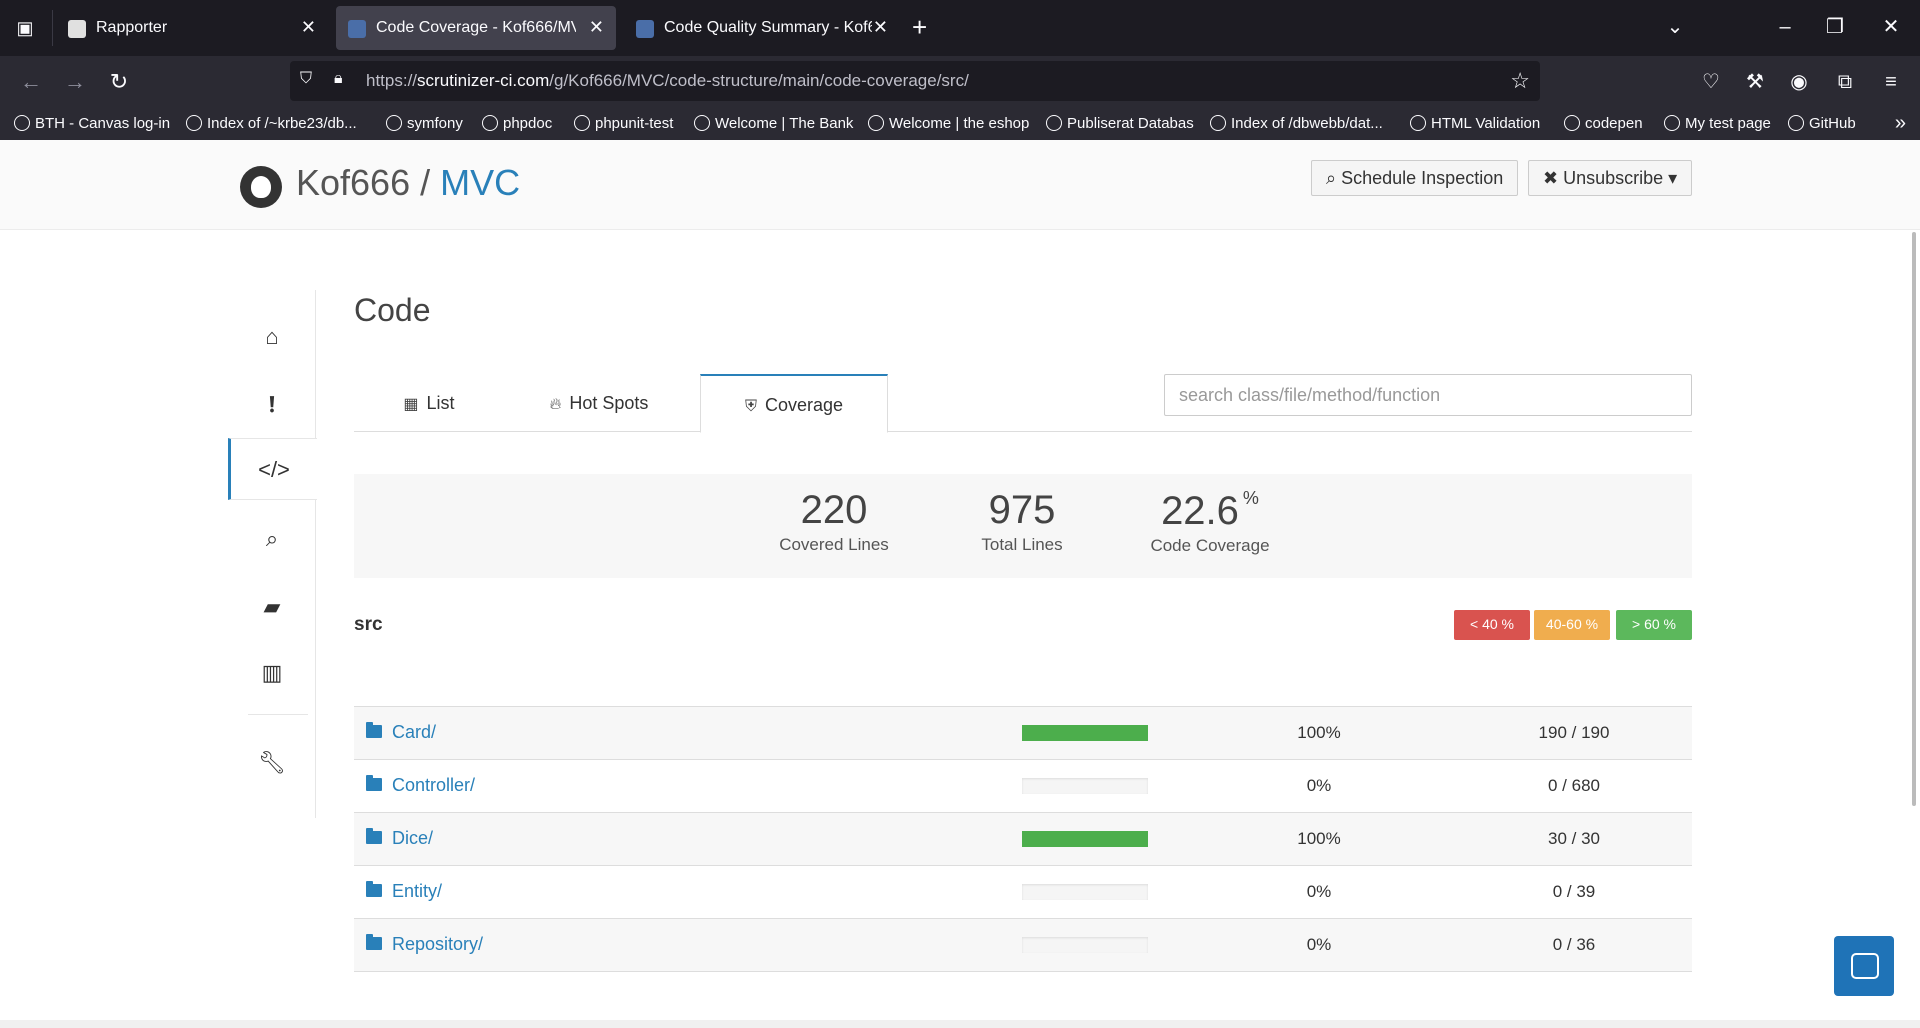 This screenshot has height=1028, width=1920. Describe the element at coordinates (1891, 82) in the screenshot. I see `menu-icon: ≡` at that location.